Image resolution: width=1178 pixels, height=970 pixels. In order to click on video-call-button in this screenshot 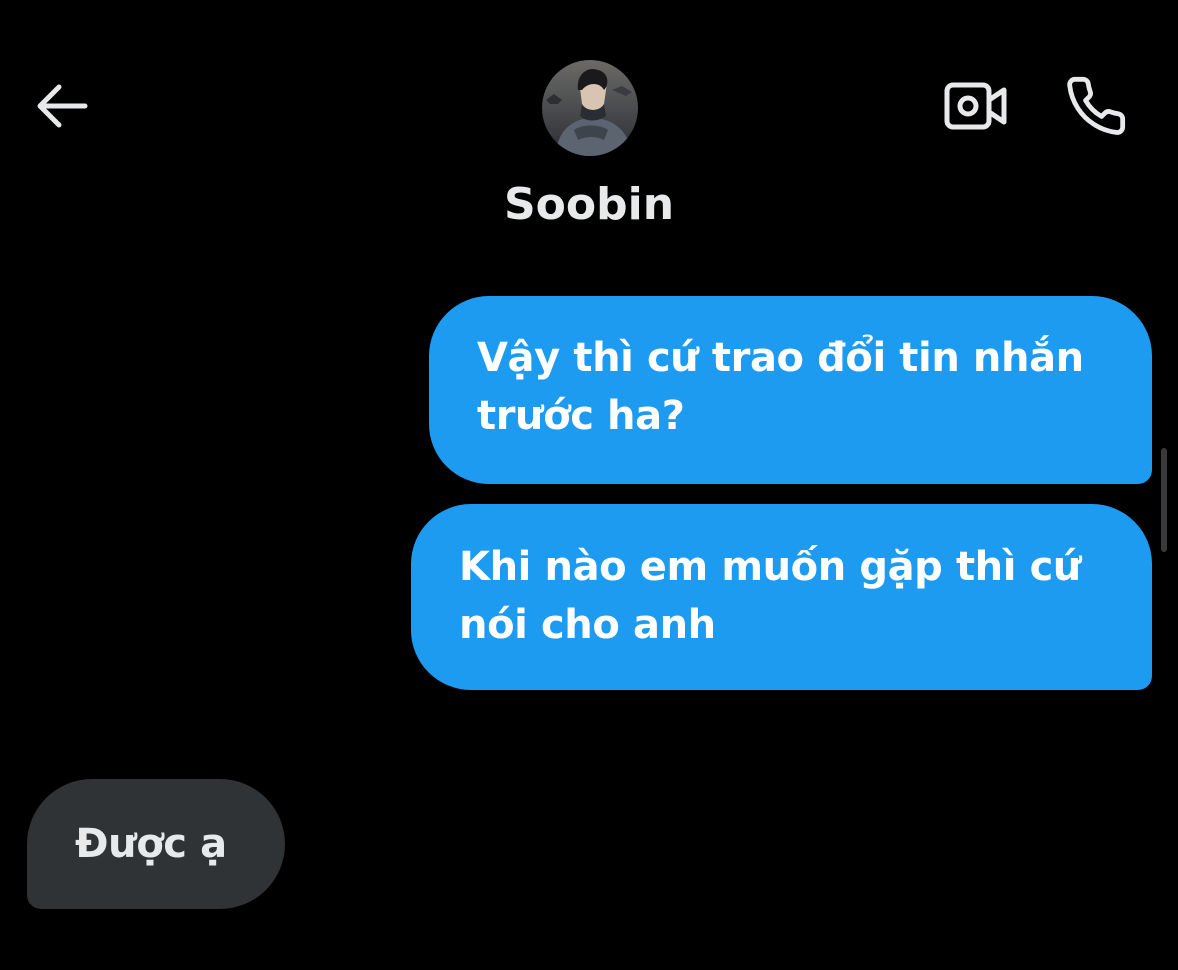, I will do `click(976, 108)`.